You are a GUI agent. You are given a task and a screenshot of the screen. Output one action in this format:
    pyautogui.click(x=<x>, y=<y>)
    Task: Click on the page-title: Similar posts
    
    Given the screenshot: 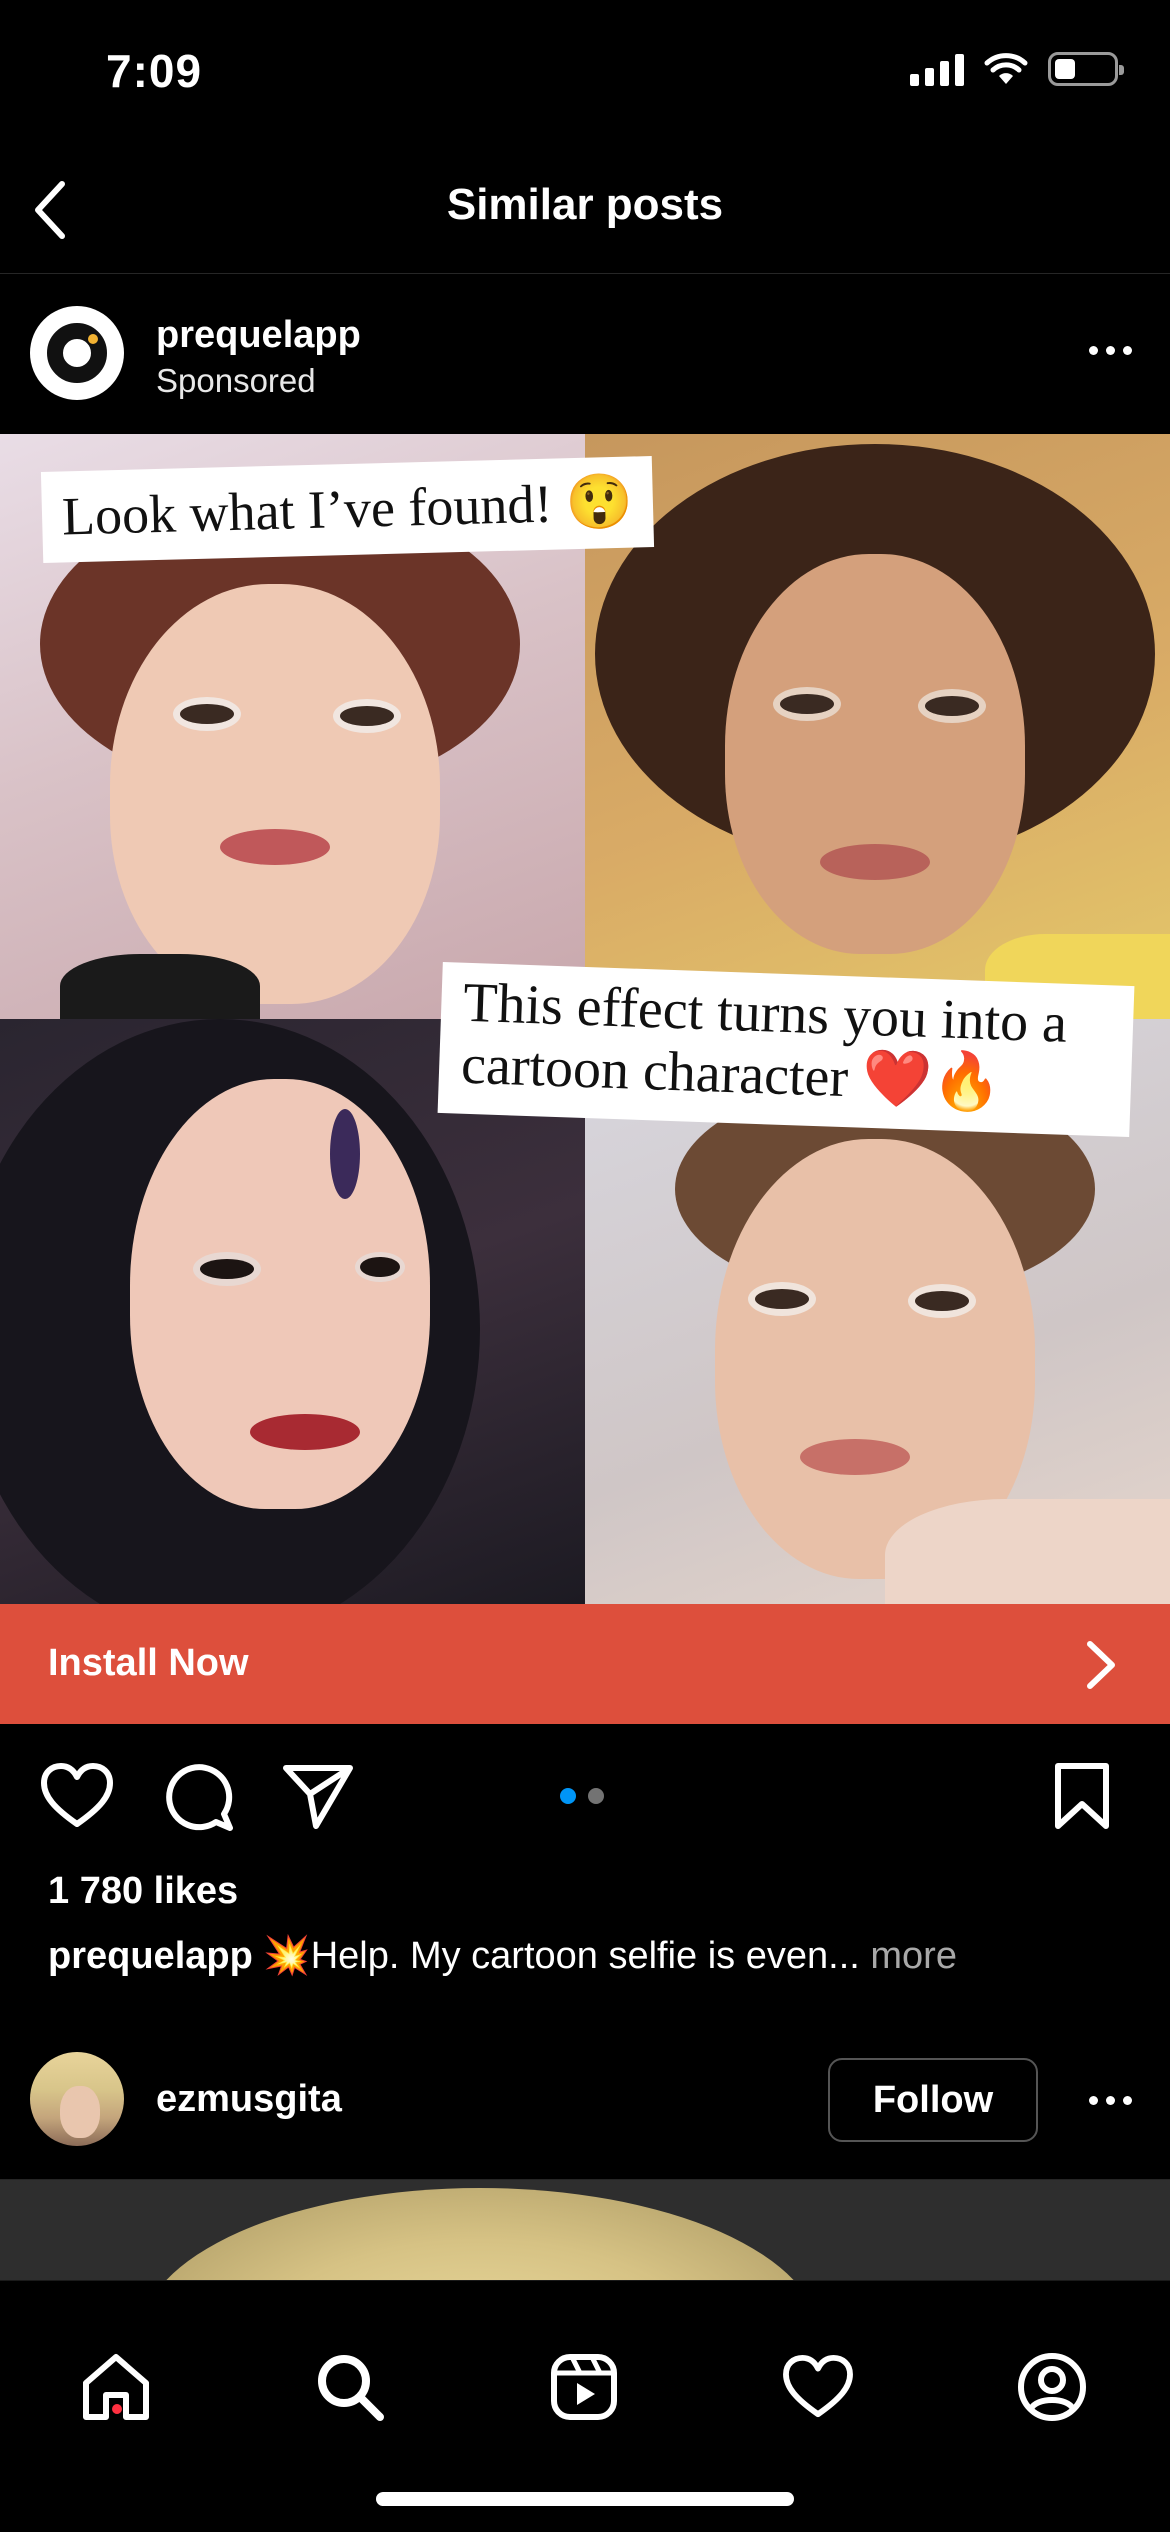 What is the action you would take?
    pyautogui.click(x=585, y=204)
    